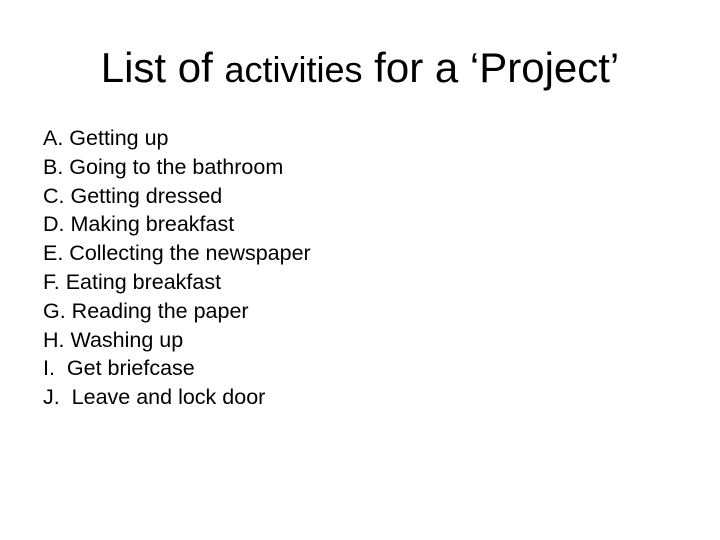 Image resolution: width=720 pixels, height=540 pixels. Describe the element at coordinates (491, 67) in the screenshot. I see `title-part-3: for a ‘Project’` at that location.